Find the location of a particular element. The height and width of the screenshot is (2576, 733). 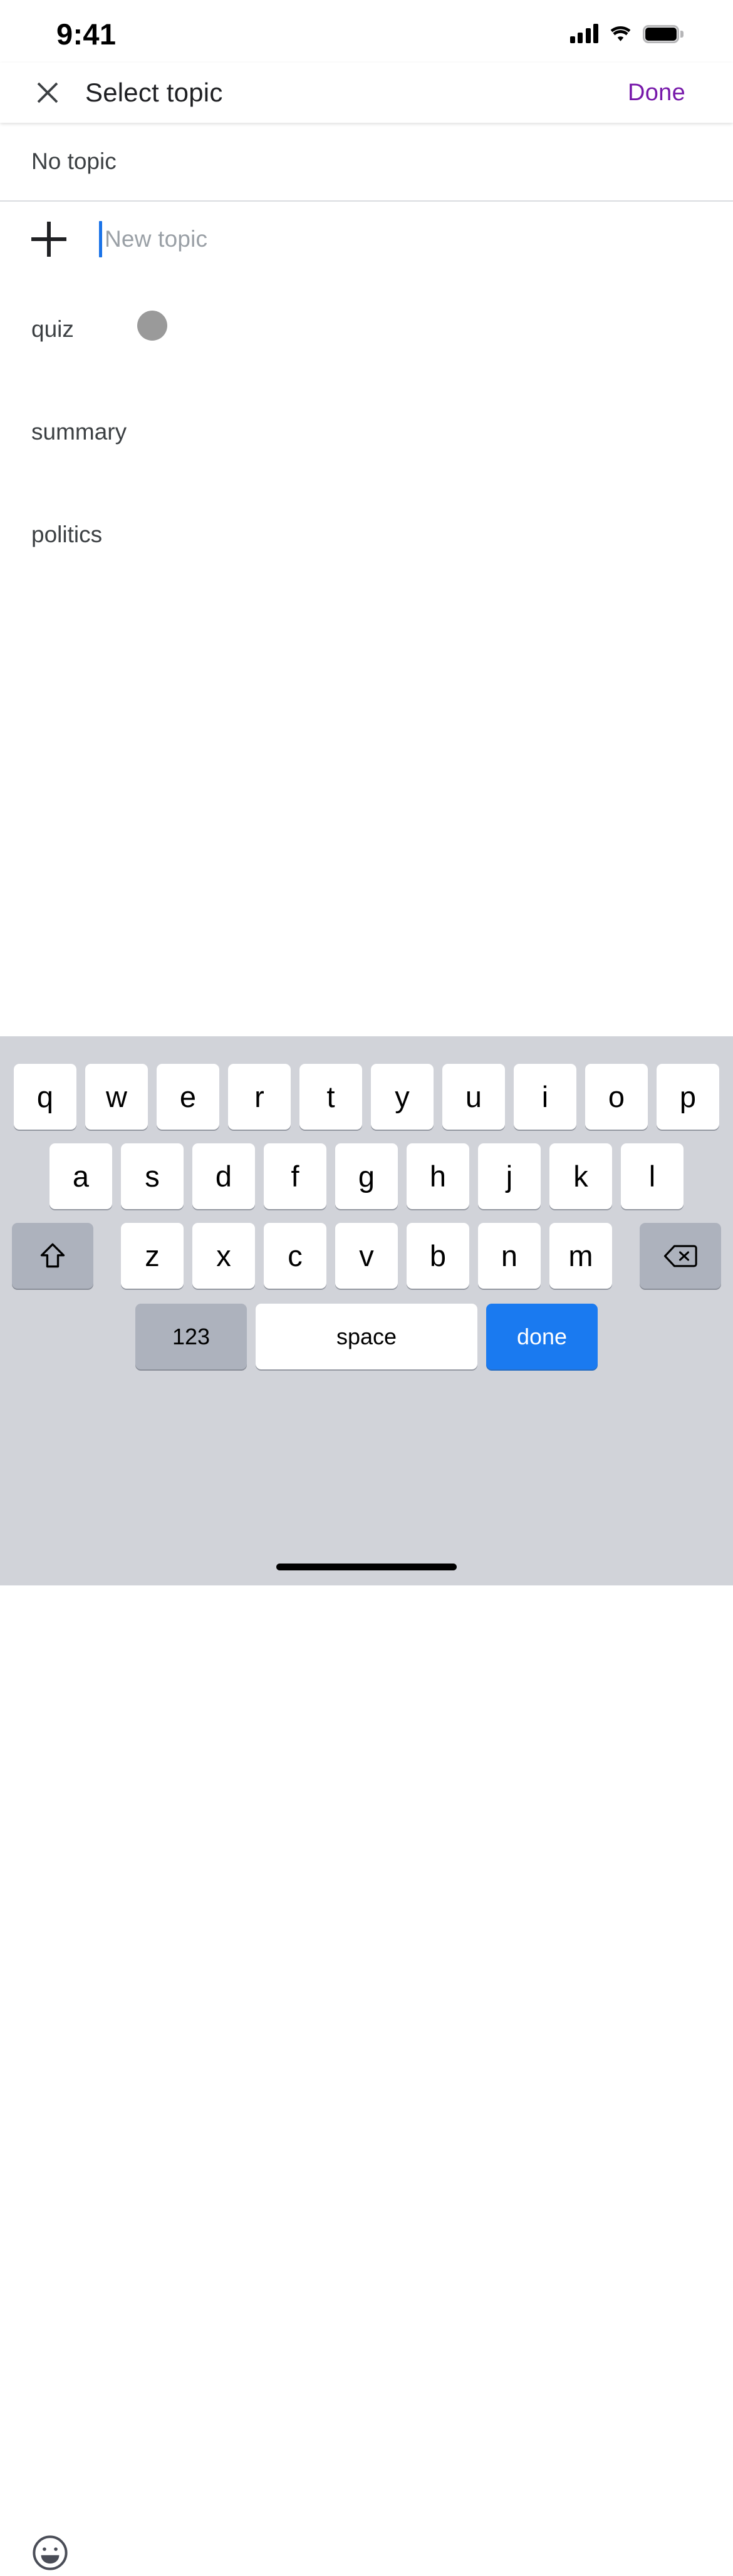

keyboard-row-4: 123 space done is located at coordinates (366, 1337).